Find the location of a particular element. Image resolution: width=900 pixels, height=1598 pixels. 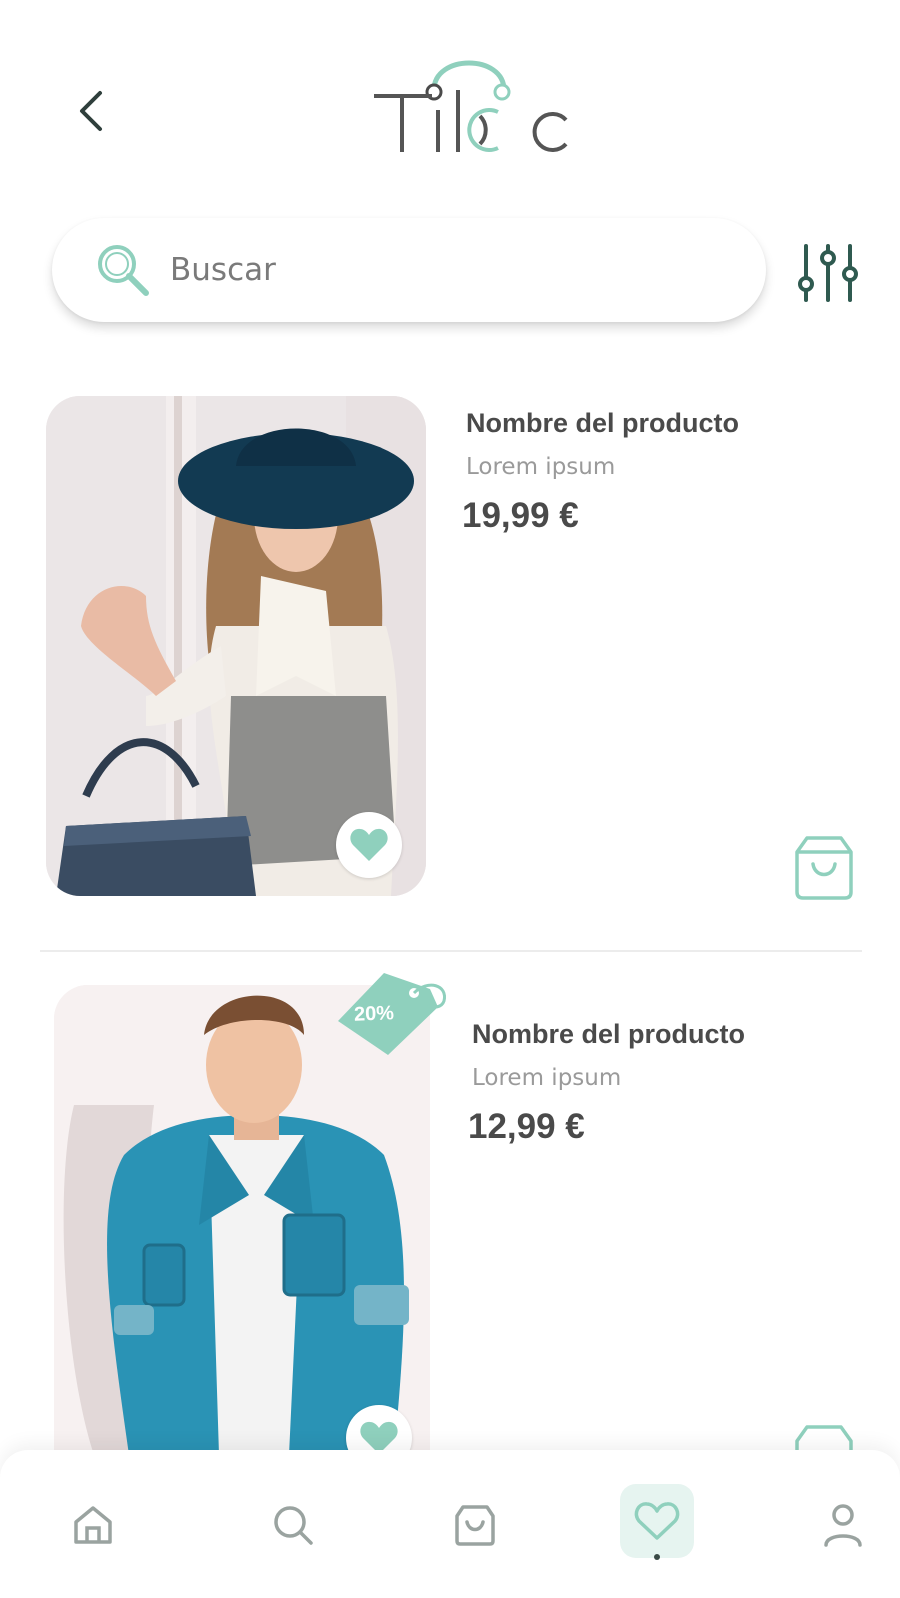

product-price: 12,99 € is located at coordinates (526, 1126).